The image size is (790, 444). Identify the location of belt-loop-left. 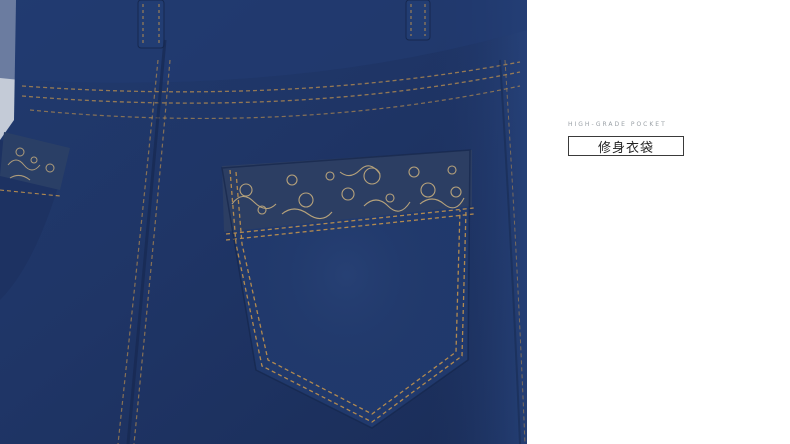
(151, 24).